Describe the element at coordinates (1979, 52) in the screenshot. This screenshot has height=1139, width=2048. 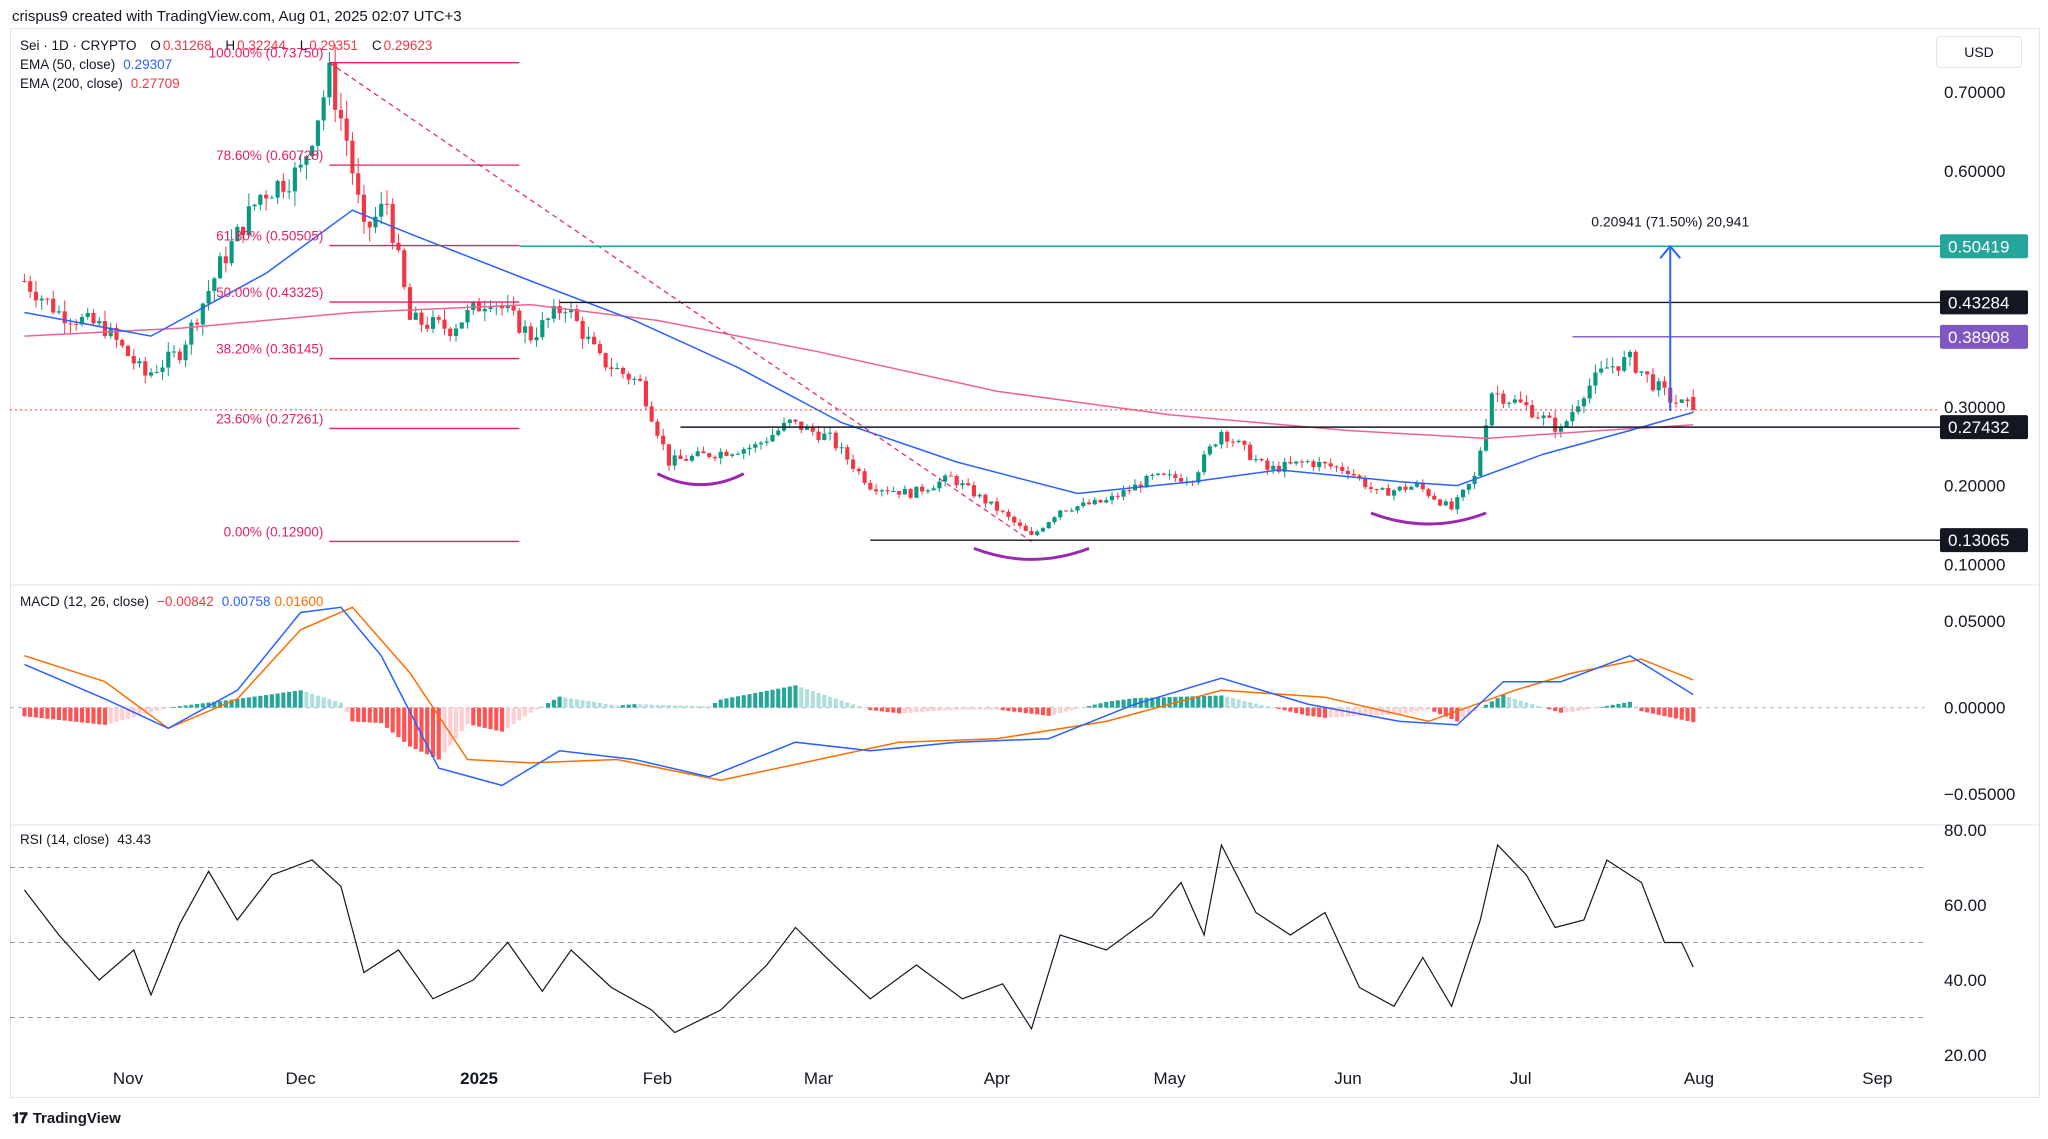
I see `currency-selector: USD` at that location.